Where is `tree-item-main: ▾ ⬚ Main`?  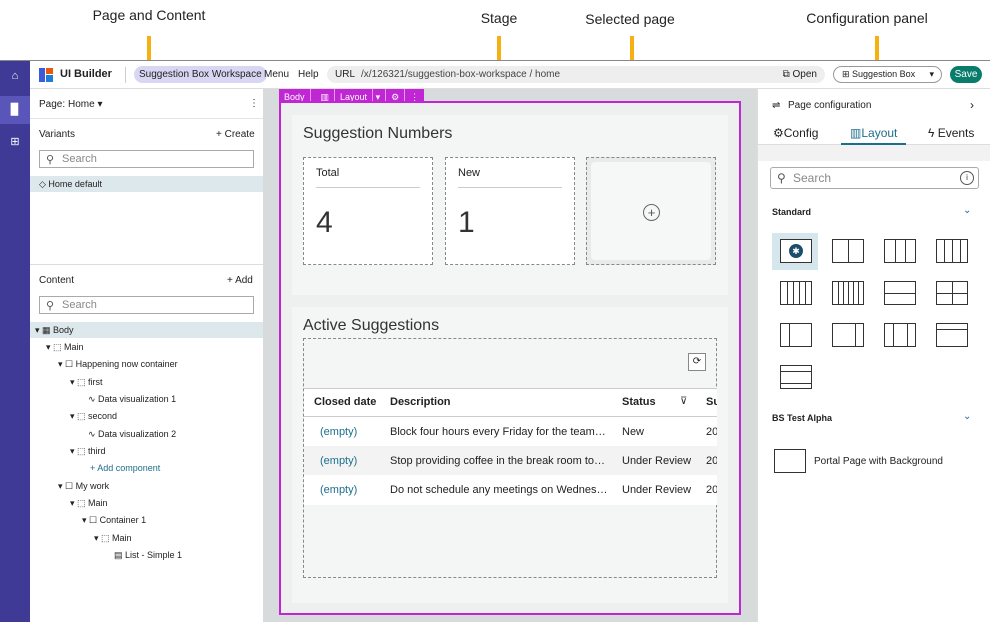
tree-item-main: ▾ ⬚ Main is located at coordinates (65, 347).